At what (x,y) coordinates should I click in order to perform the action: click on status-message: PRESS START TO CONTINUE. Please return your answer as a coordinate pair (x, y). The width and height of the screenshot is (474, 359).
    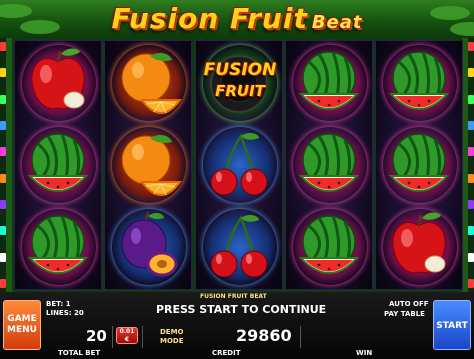
    Looking at the image, I should click on (241, 309).